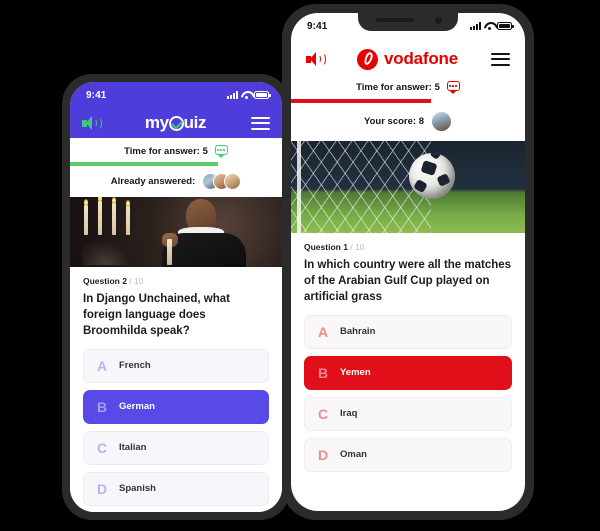 The height and width of the screenshot is (531, 600). Describe the element at coordinates (124, 281) in the screenshot. I see `question-counter-current: 2` at that location.